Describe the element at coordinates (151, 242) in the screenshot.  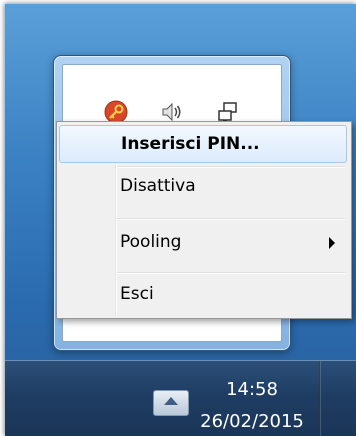
I see `menu-item-label: Pooling` at that location.